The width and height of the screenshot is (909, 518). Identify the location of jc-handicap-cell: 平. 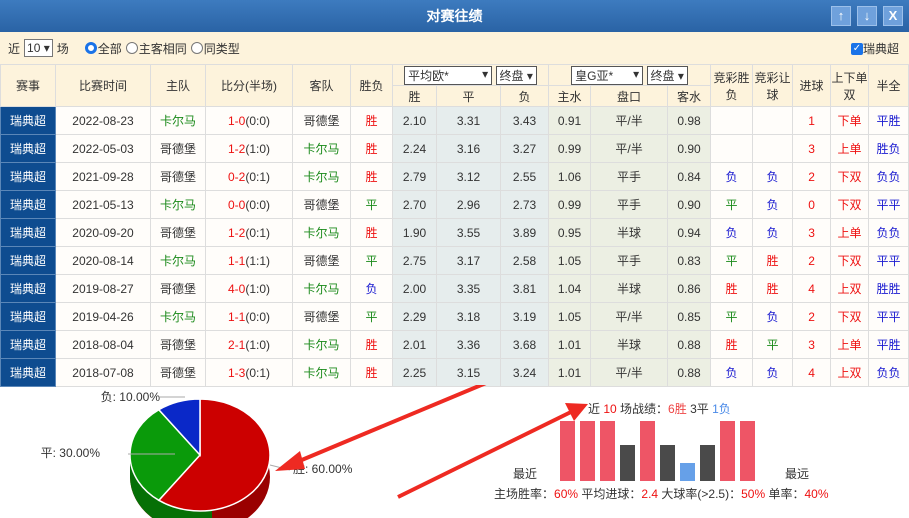
(773, 344).